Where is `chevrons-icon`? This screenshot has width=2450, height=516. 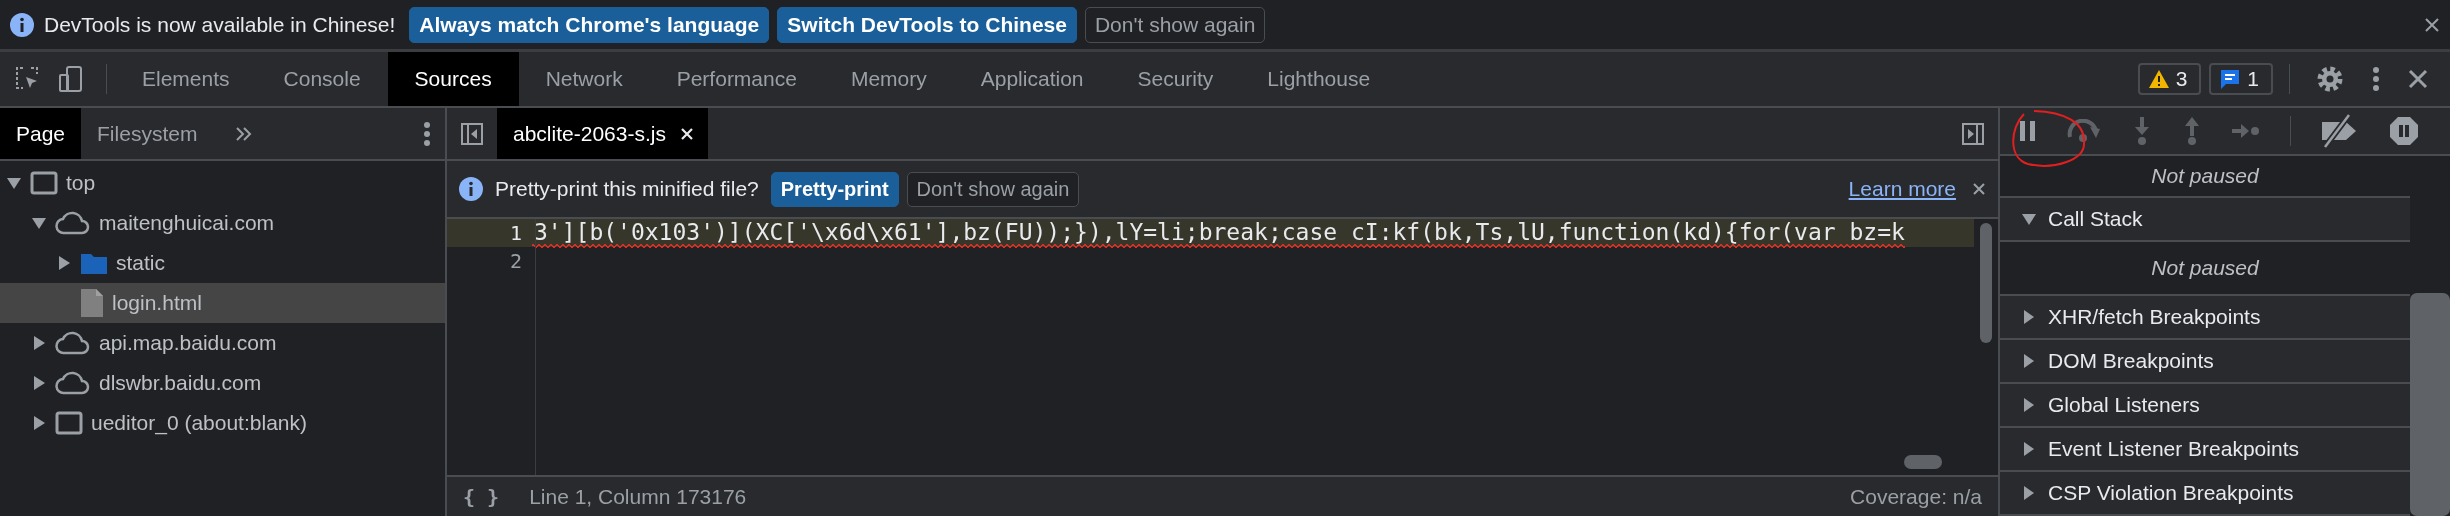 chevrons-icon is located at coordinates (244, 133).